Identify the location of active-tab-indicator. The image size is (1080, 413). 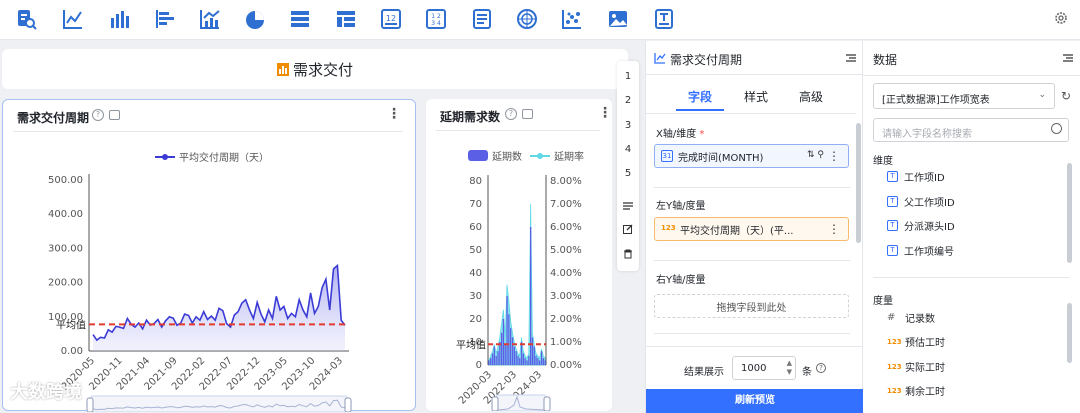
(700, 110).